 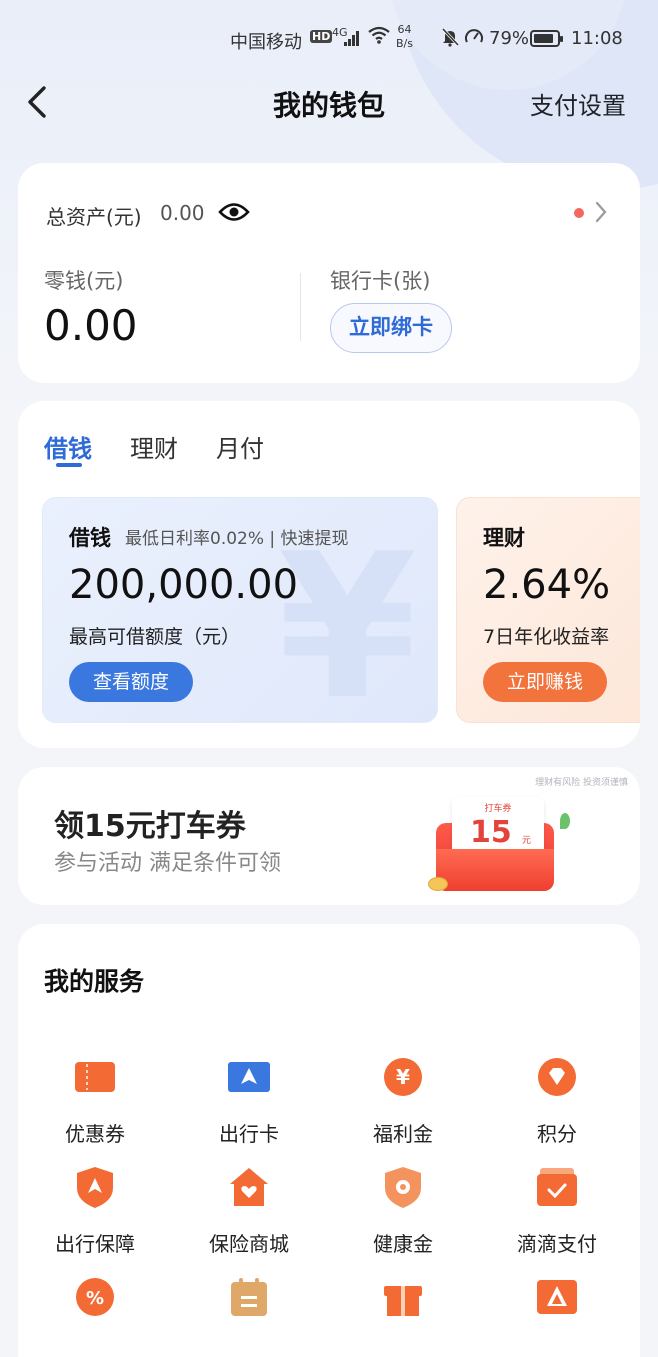 I want to click on wealth-desc: 7日年化收益率, so click(x=546, y=637).